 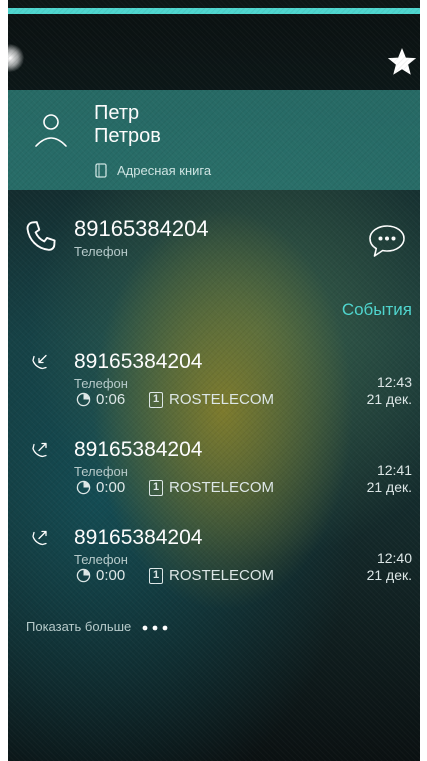 What do you see at coordinates (214, 140) in the screenshot?
I see `contact-card: Петр Петров Адресная книга` at bounding box center [214, 140].